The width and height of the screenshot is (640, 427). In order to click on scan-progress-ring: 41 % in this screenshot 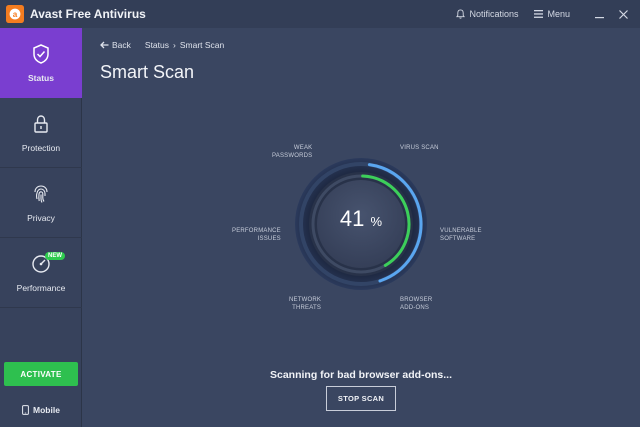, I will do `click(361, 224)`.